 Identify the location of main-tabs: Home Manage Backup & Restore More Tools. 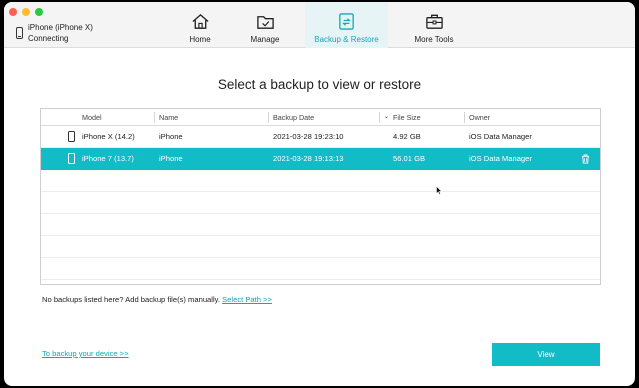
(327, 25).